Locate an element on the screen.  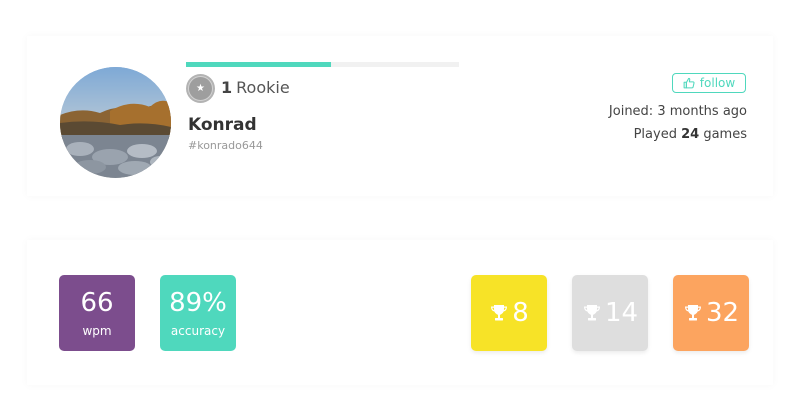
accuracy-value: 89% is located at coordinates (198, 303).